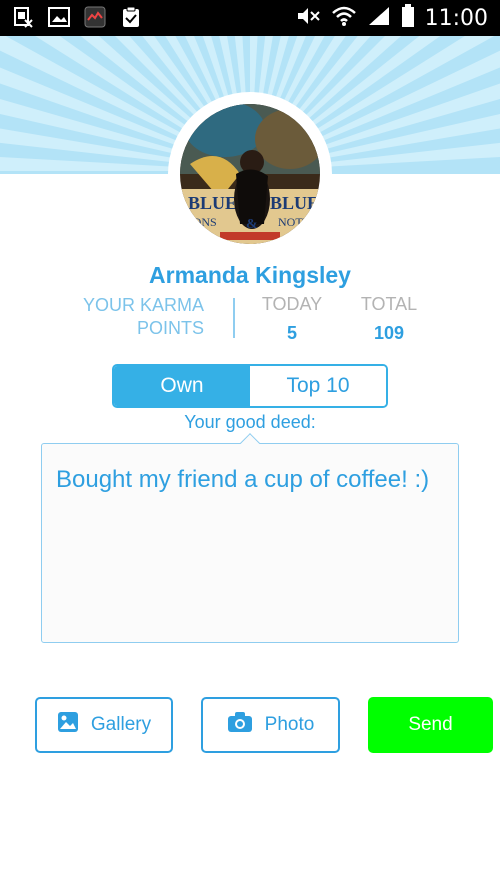 The image size is (500, 889). What do you see at coordinates (23, 17) in the screenshot?
I see `sim-missing-icon` at bounding box center [23, 17].